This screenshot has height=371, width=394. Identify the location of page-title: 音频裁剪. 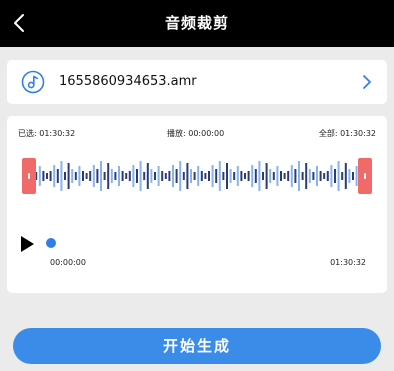
(196, 23).